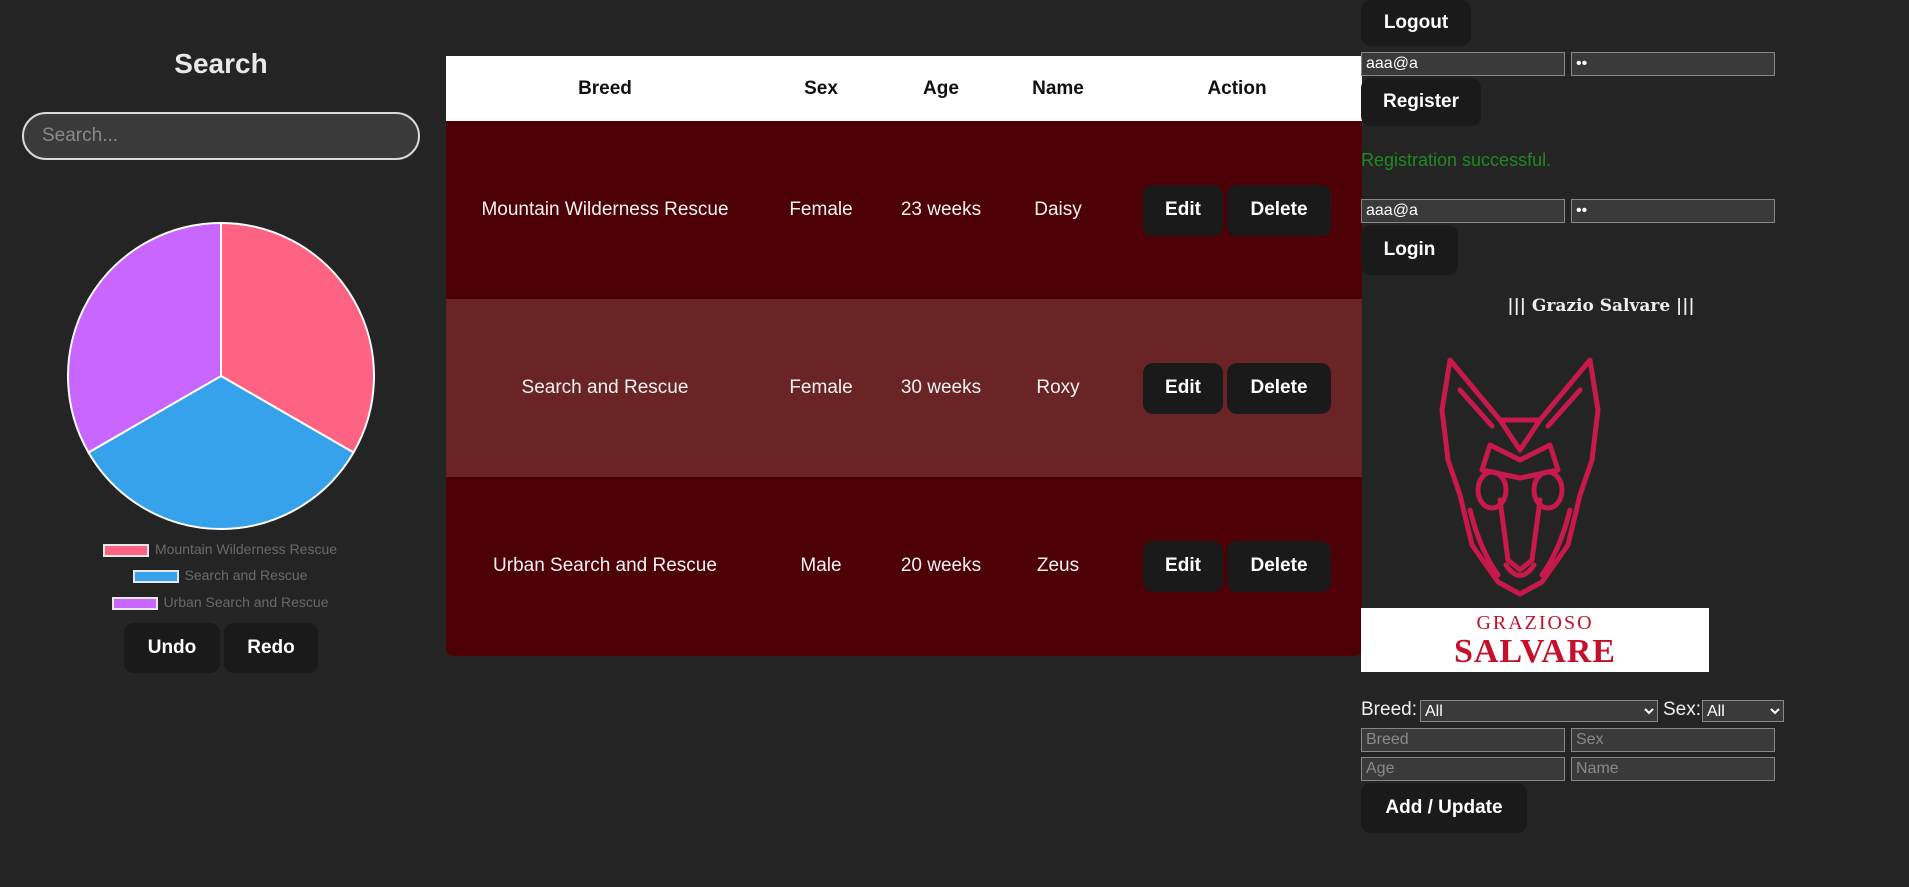  Describe the element at coordinates (1058, 209) in the screenshot. I see `cell-name: Daisy` at that location.